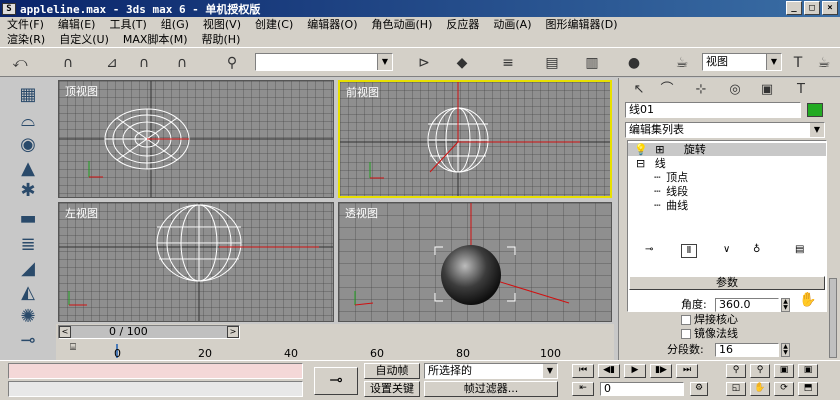 This screenshot has height=400, width=840. What do you see at coordinates (815, 110) in the screenshot?
I see `object-color-swatch` at bounding box center [815, 110].